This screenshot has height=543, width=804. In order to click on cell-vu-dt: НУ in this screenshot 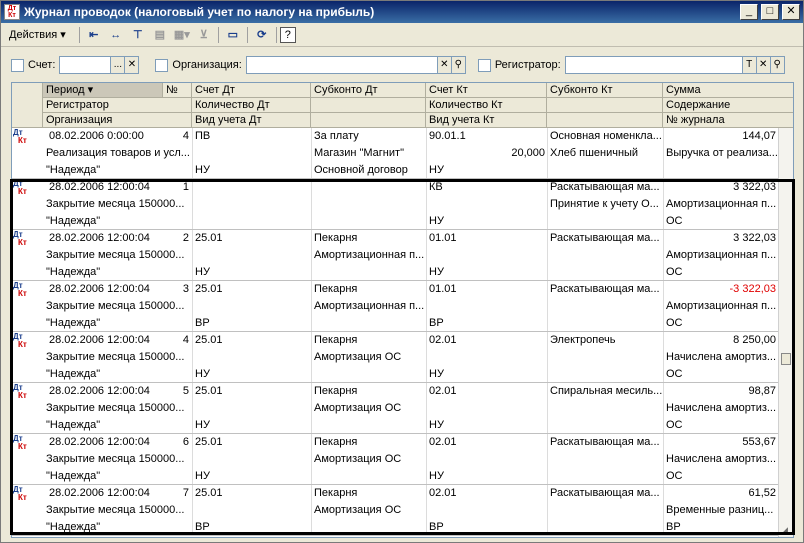, I will do `click(202, 170)`.